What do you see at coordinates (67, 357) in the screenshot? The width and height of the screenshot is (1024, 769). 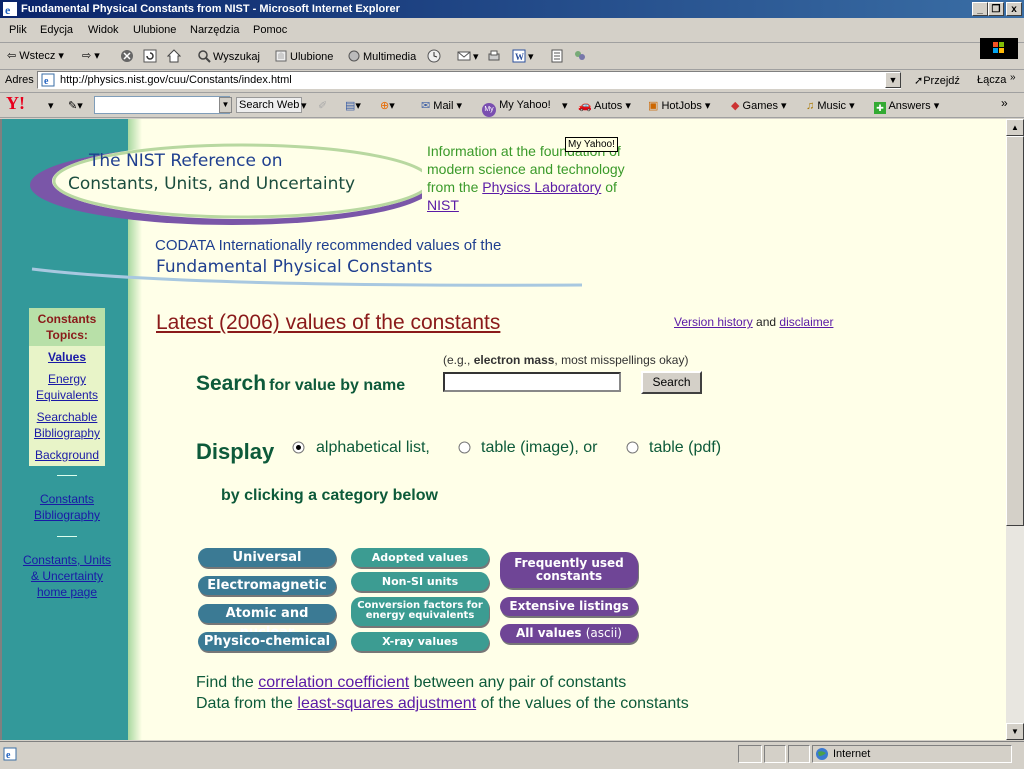 I see `sidebar-item-values: Values` at bounding box center [67, 357].